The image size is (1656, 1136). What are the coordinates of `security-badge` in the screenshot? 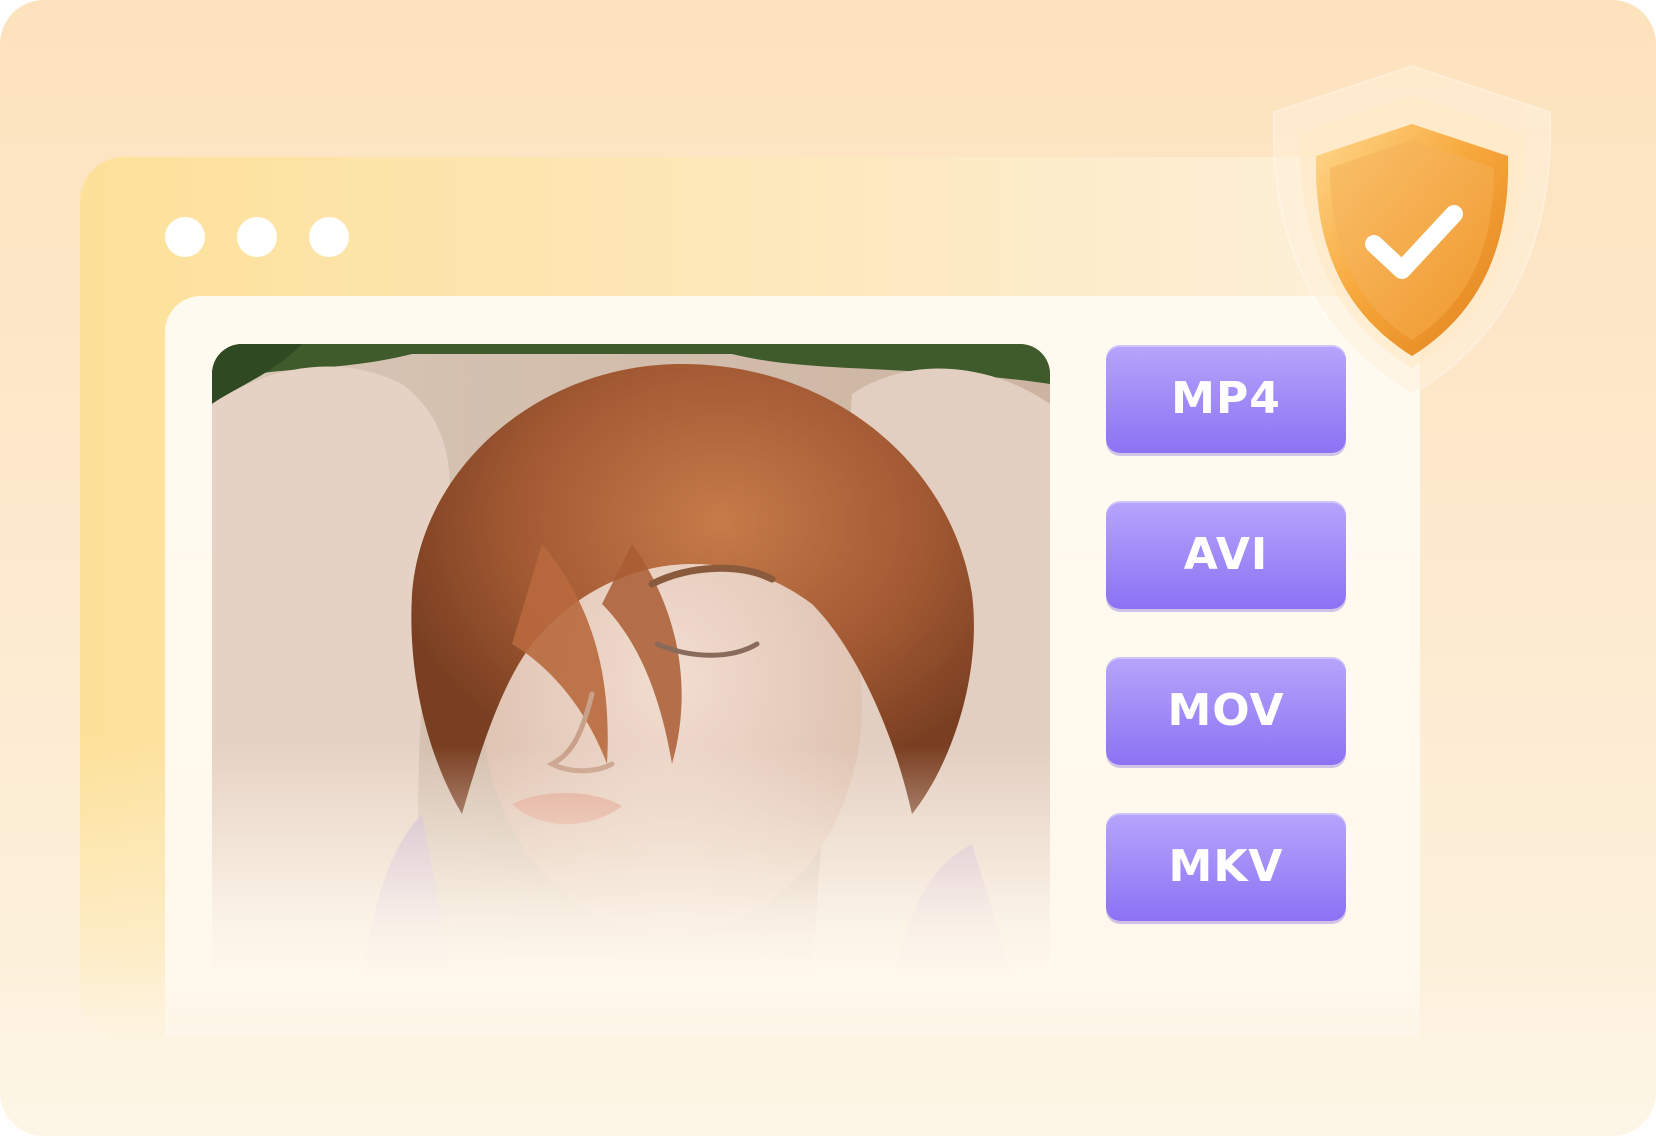 It's located at (1412, 230).